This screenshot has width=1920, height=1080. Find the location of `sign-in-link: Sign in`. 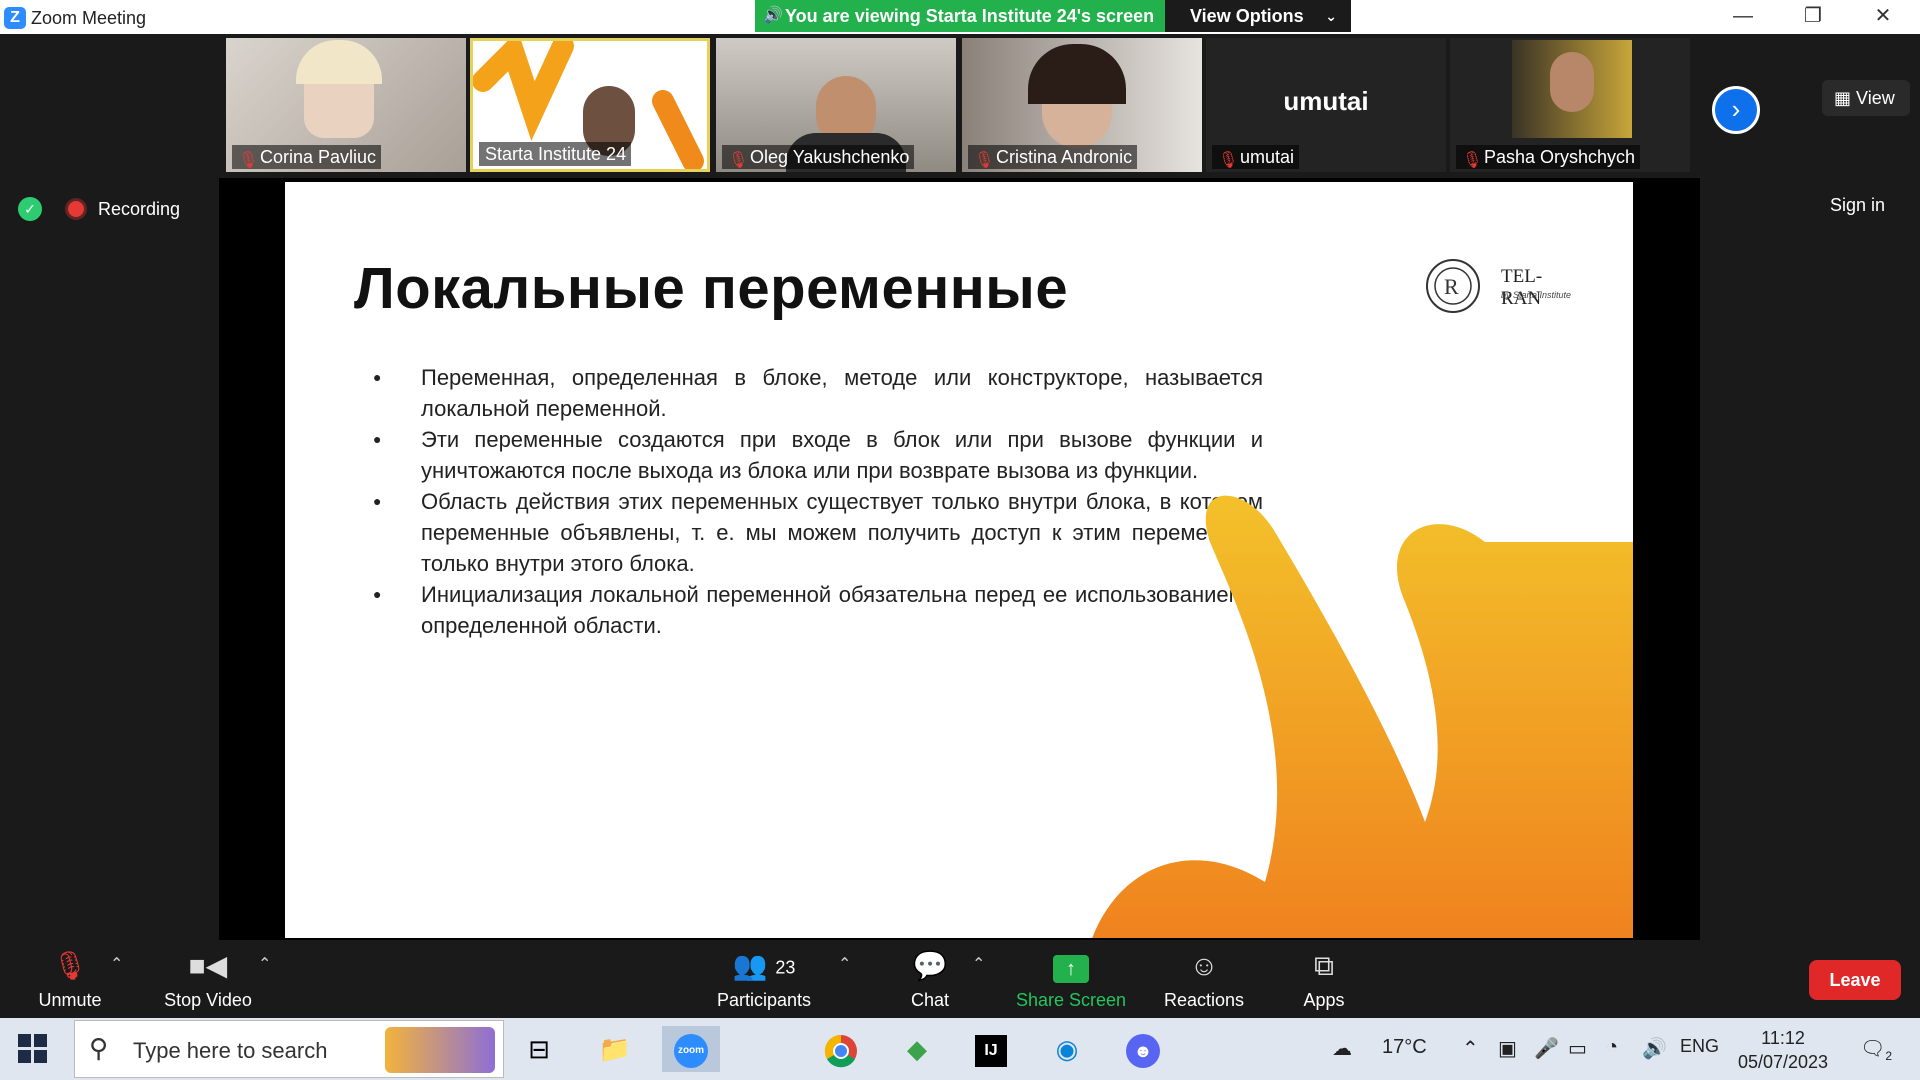

sign-in-link: Sign in is located at coordinates (1857, 205).